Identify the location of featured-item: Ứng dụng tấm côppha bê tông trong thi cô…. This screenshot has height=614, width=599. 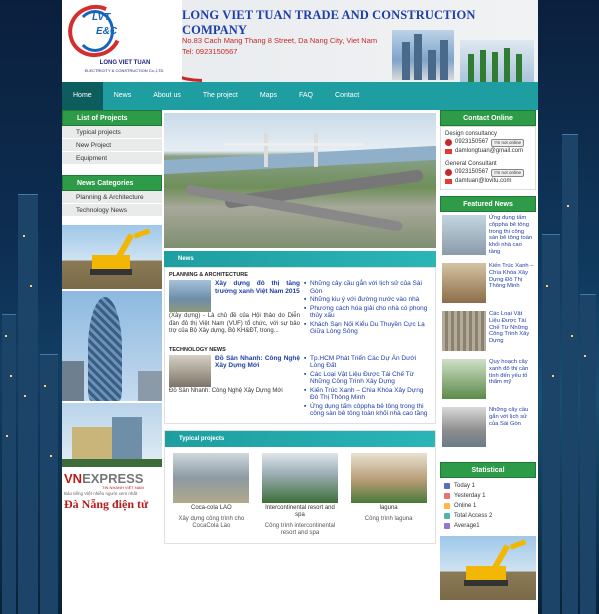
(488, 237).